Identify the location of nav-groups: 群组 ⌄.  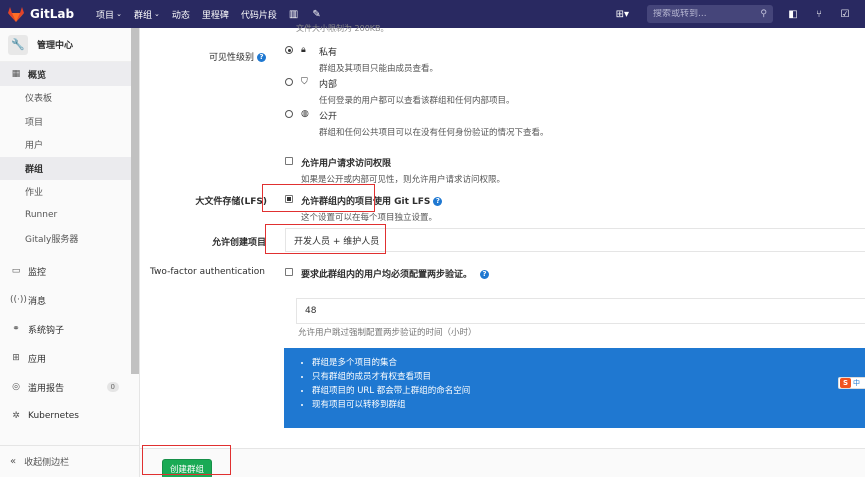
(147, 14).